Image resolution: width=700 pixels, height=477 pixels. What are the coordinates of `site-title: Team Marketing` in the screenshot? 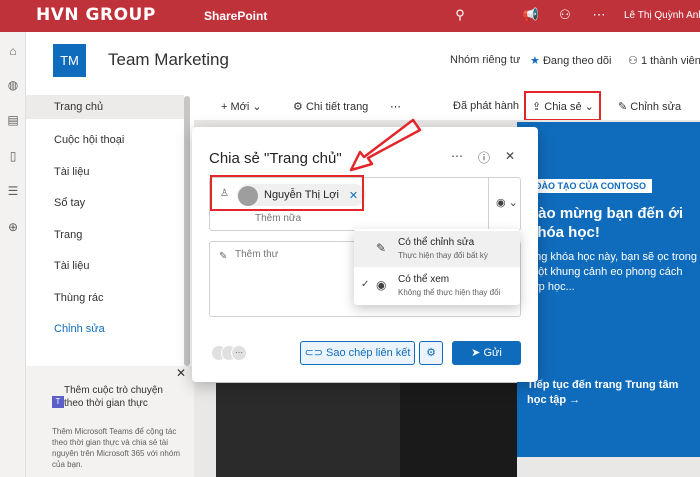 It's located at (168, 60).